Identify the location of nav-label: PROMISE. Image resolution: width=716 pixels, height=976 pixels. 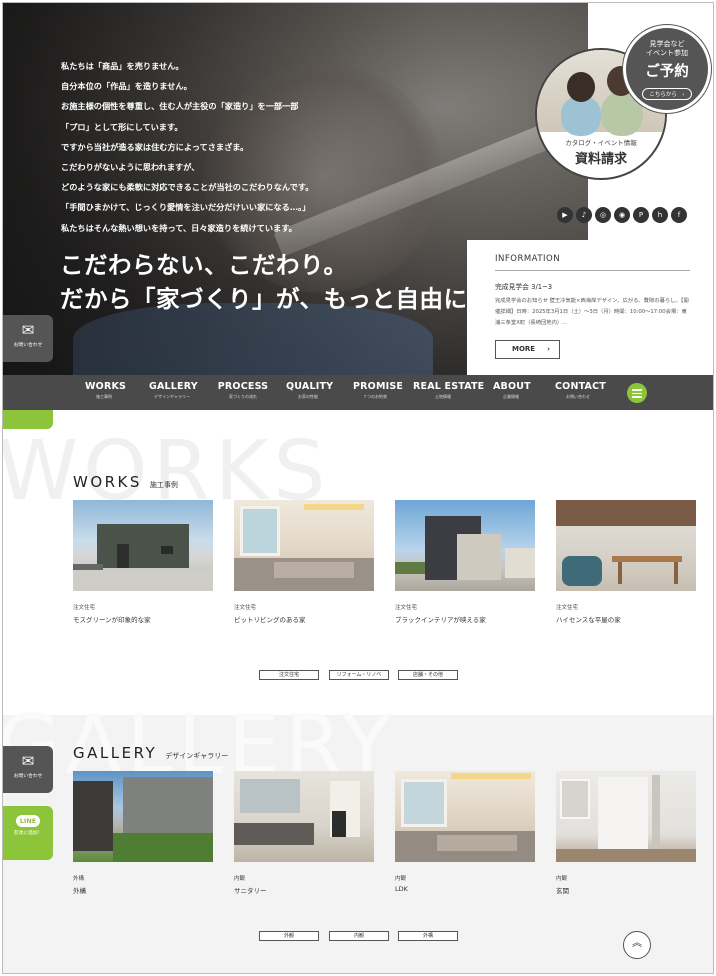
(378, 386).